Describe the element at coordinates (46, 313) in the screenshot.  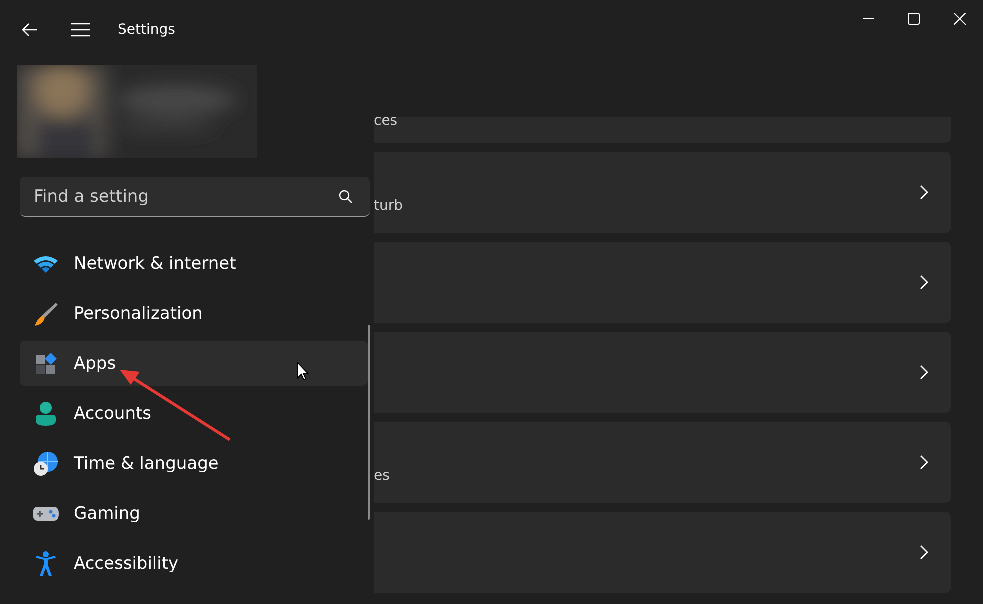
I see `paintbrush-icon` at that location.